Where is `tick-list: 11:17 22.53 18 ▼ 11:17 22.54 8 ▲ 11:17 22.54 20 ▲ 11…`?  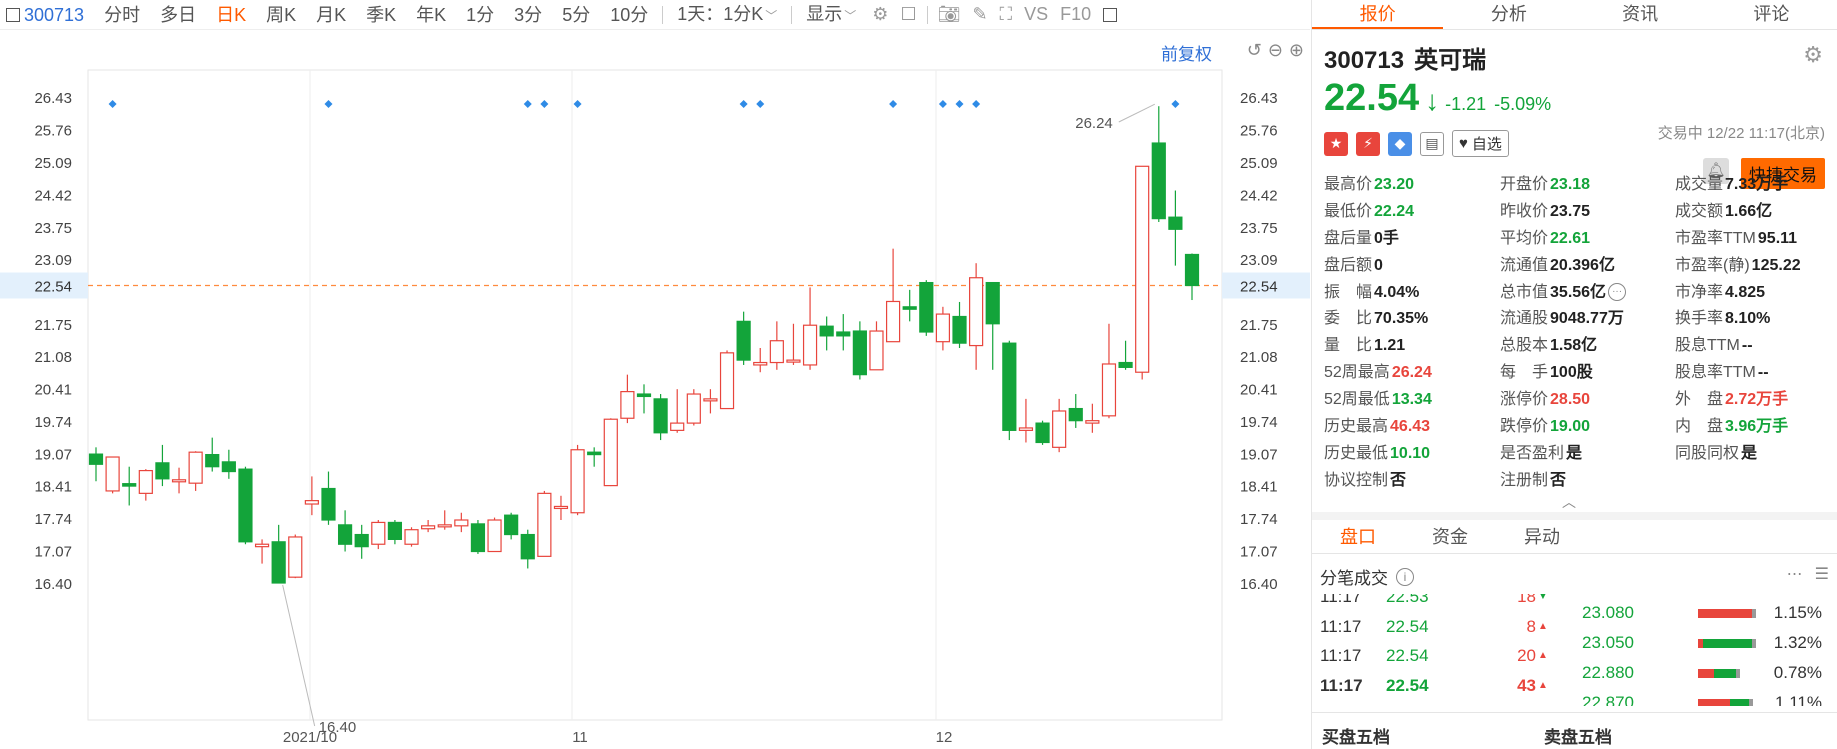 tick-list: 11:17 22.53 18 ▼ 11:17 22.54 8 ▲ 11:17 22.54 20 ▲ 11… is located at coordinates (1435, 649).